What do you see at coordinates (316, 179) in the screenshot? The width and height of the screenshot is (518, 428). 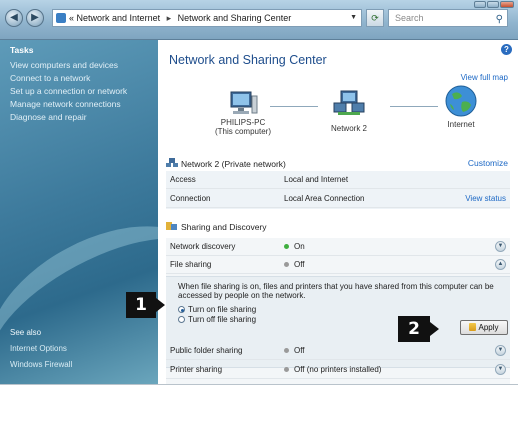 I see `info-value: Local and Internet` at bounding box center [316, 179].